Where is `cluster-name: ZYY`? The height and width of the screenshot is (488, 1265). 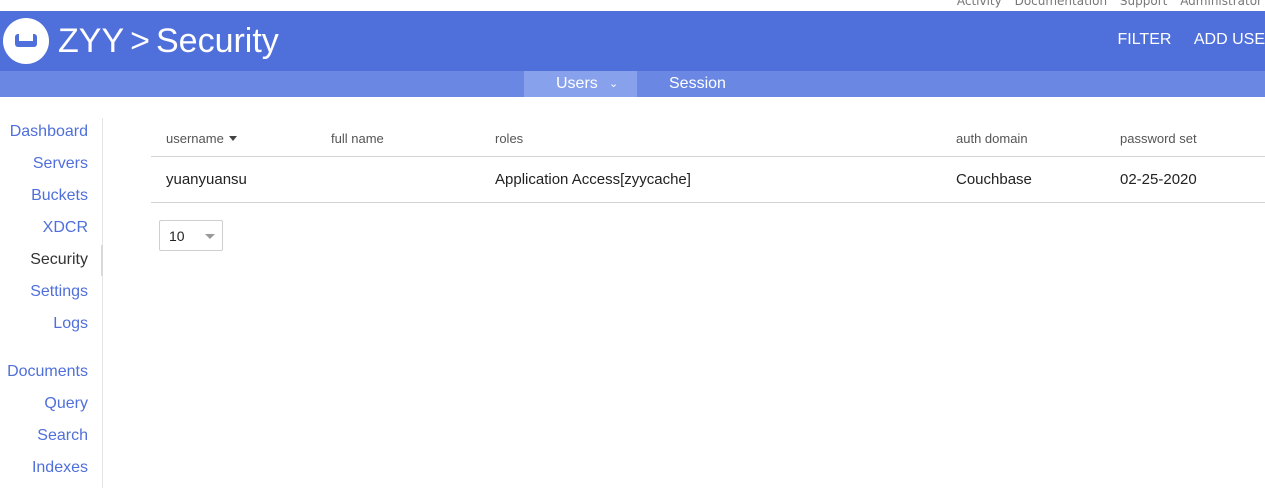 cluster-name: ZYY is located at coordinates (91, 41).